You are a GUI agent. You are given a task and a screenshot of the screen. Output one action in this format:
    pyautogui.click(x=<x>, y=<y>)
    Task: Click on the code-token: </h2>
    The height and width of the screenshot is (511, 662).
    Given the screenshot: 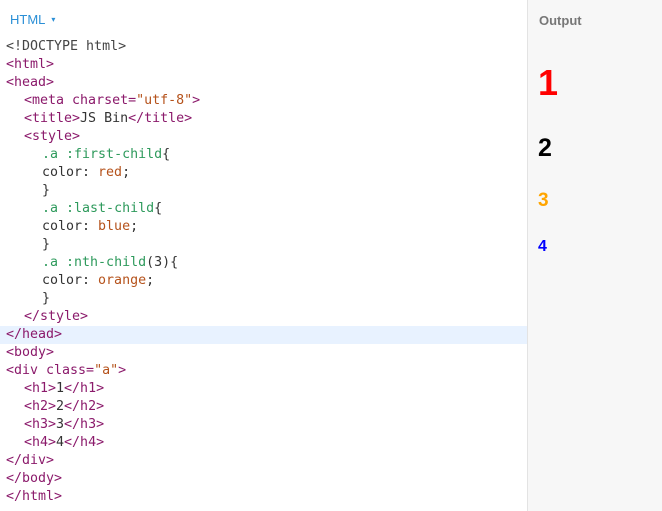 What is the action you would take?
    pyautogui.click(x=84, y=406)
    